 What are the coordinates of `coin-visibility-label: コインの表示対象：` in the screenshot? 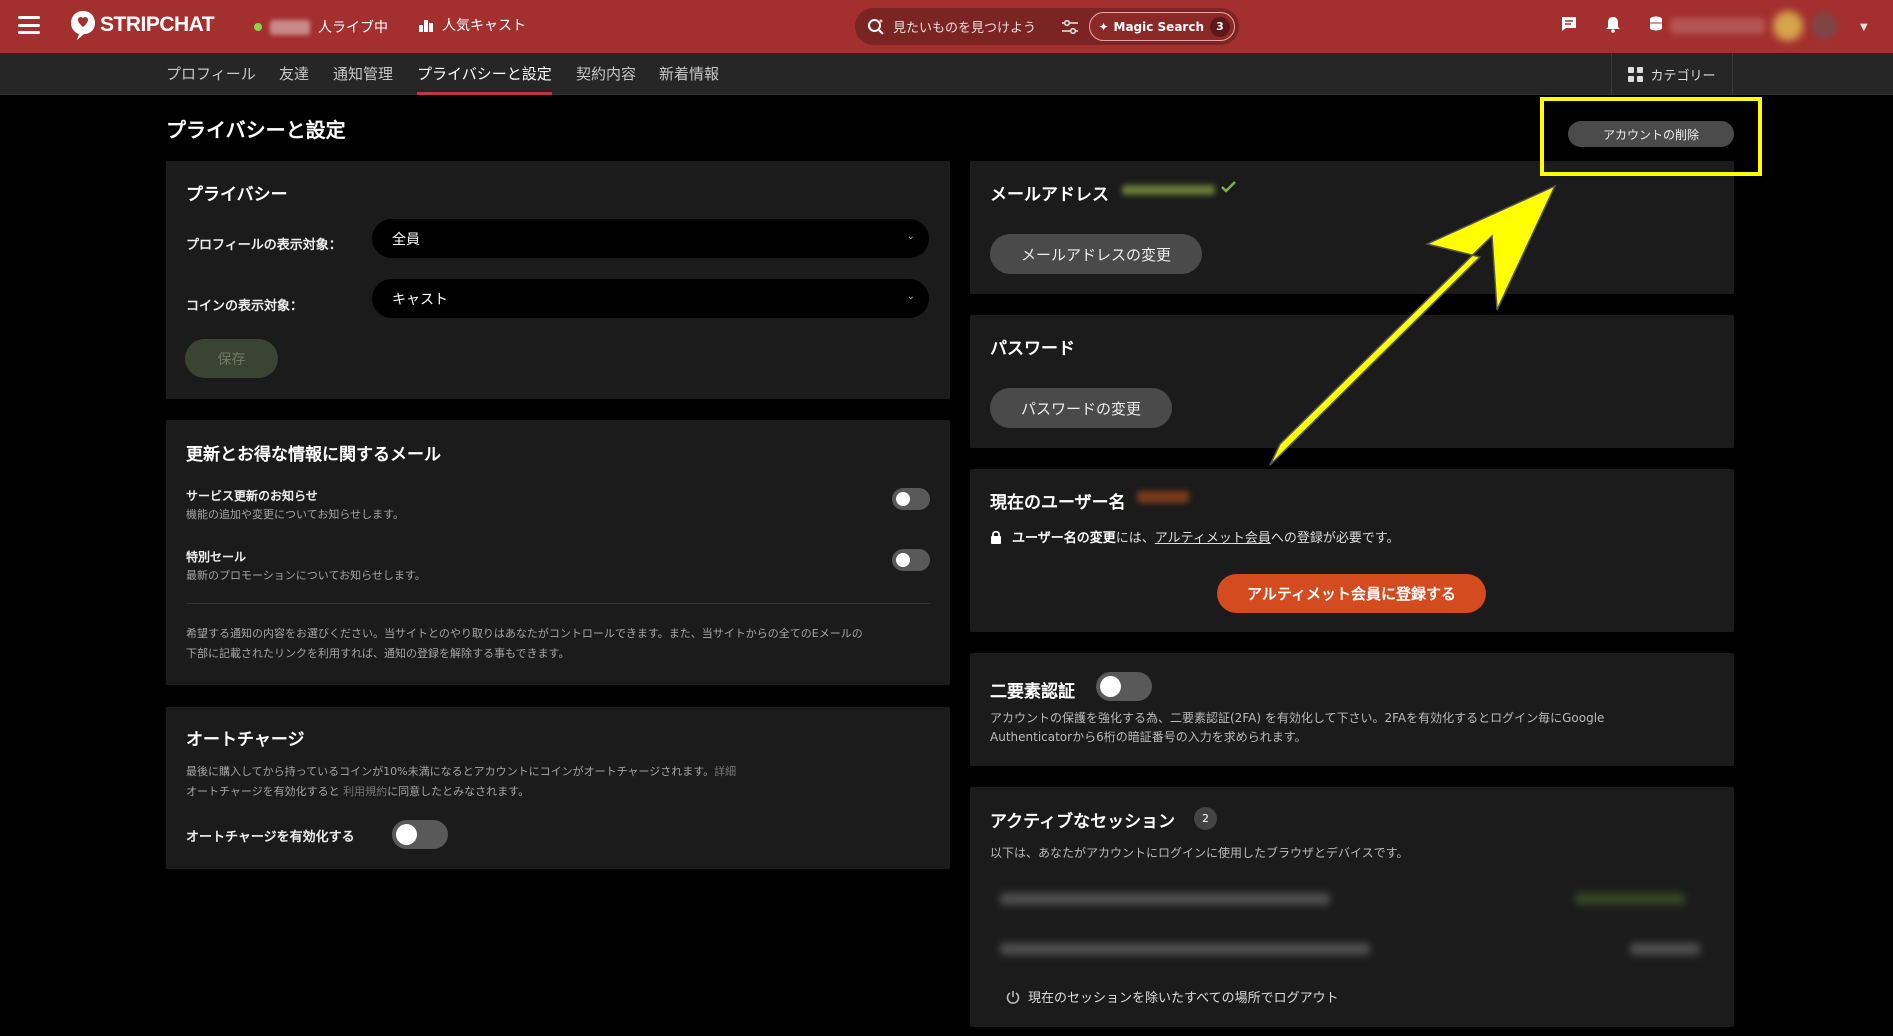 It's located at (245, 306).